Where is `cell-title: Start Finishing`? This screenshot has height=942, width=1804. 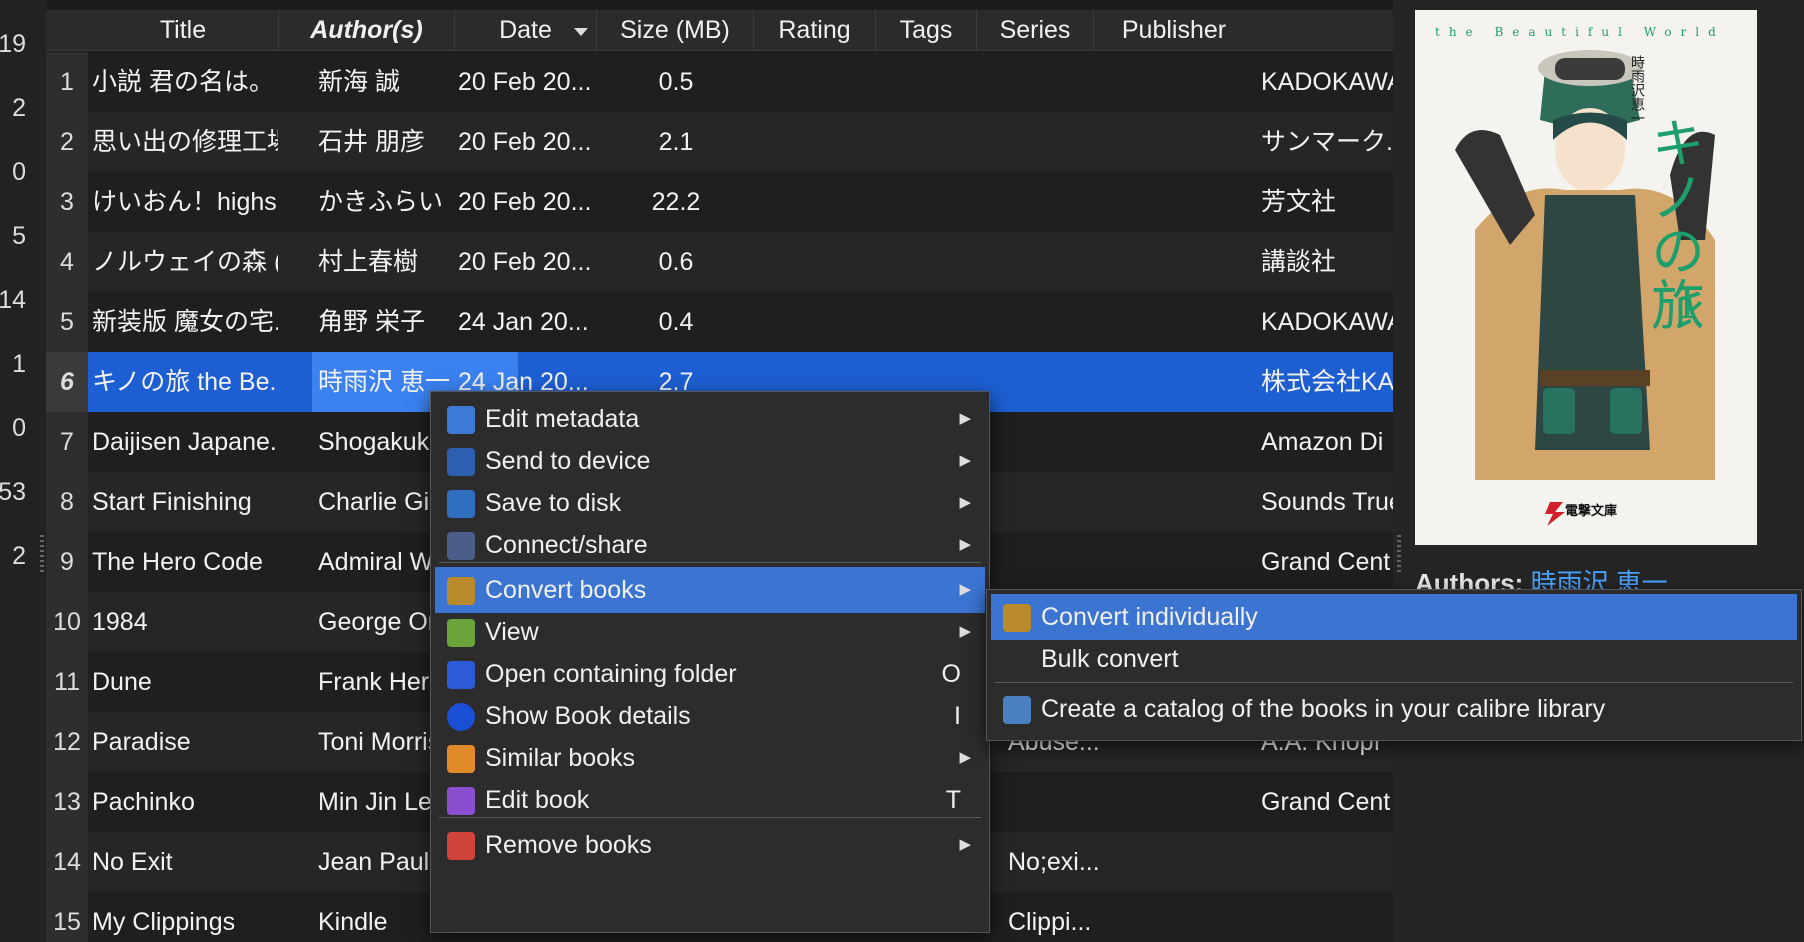 cell-title: Start Finishing is located at coordinates (185, 502).